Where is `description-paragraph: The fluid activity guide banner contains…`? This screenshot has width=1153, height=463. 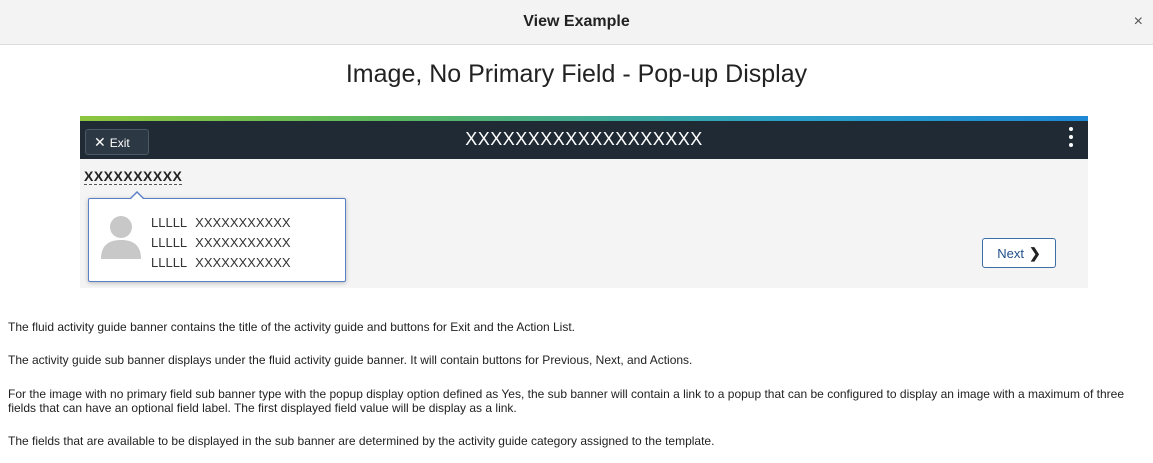 description-paragraph: The fluid activity guide banner contains… is located at coordinates (292, 327).